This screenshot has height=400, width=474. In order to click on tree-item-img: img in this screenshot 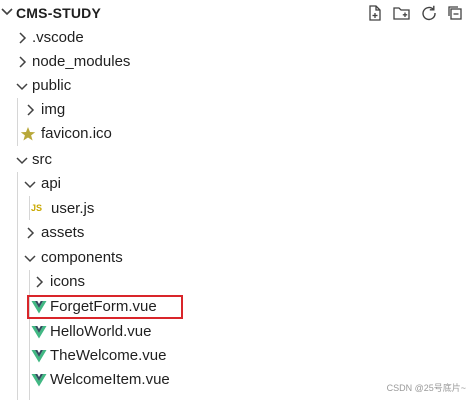, I will do `click(237, 110)`.